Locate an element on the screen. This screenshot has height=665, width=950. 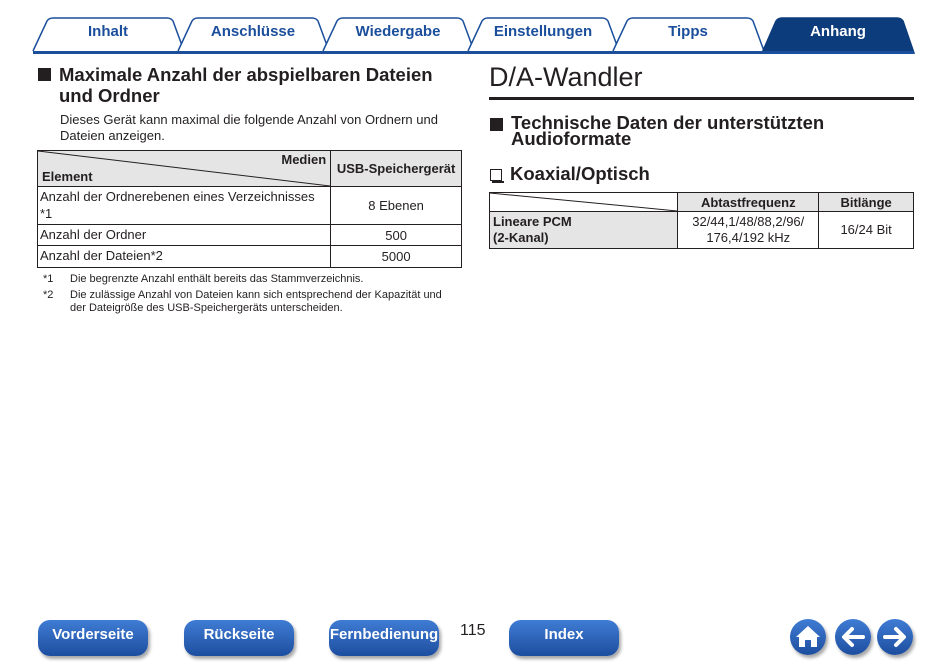
arrow-left-icon is located at coordinates (853, 637).